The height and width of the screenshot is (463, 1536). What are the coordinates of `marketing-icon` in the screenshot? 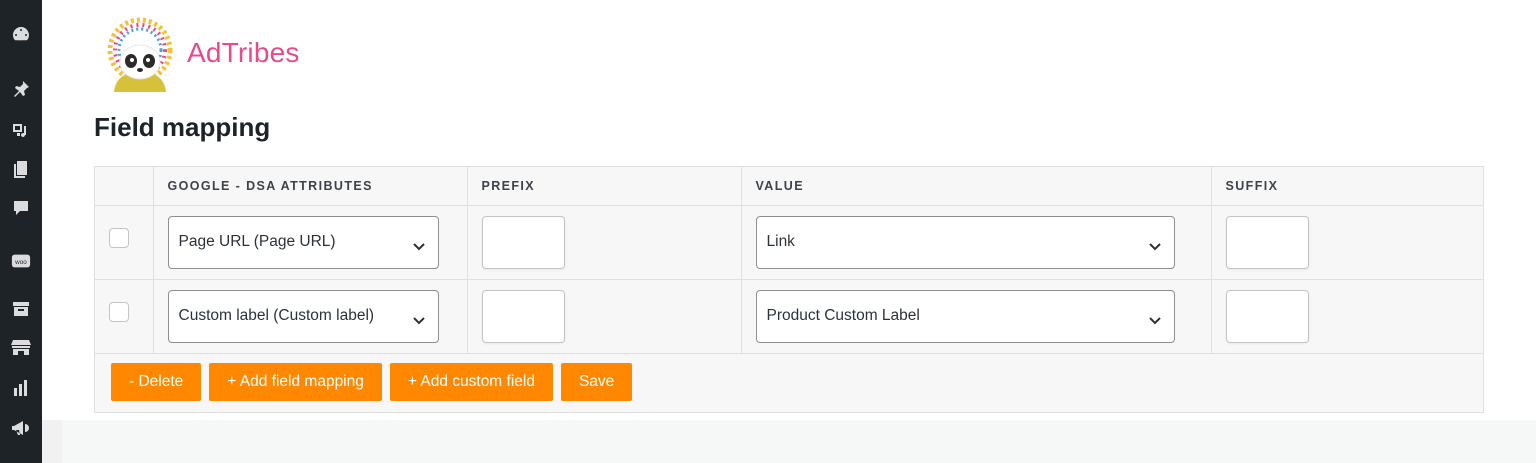 It's located at (21, 428).